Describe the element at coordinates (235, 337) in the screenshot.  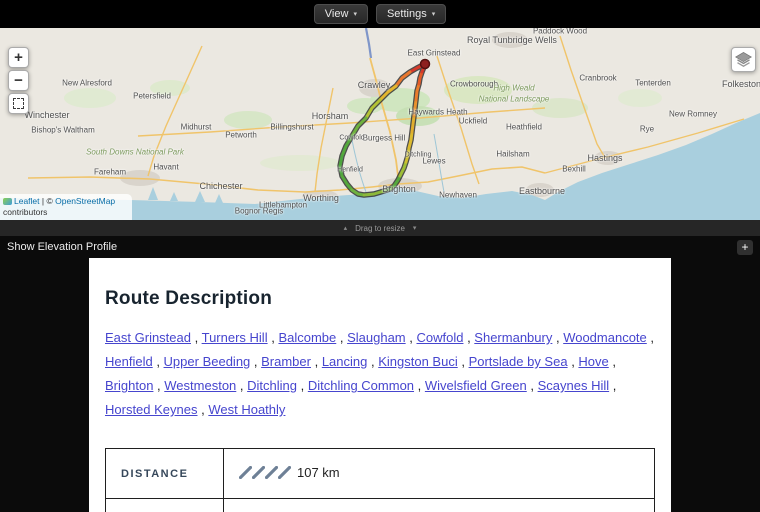
I see `place-link: Turners Hill` at that location.